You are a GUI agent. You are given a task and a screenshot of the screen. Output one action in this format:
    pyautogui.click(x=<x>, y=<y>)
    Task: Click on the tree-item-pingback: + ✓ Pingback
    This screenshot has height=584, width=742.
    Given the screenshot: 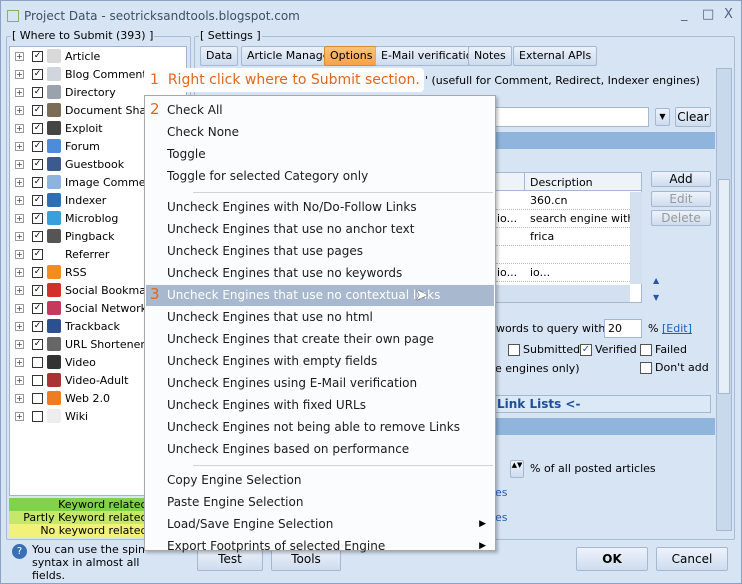 What is the action you would take?
    pyautogui.click(x=62, y=236)
    